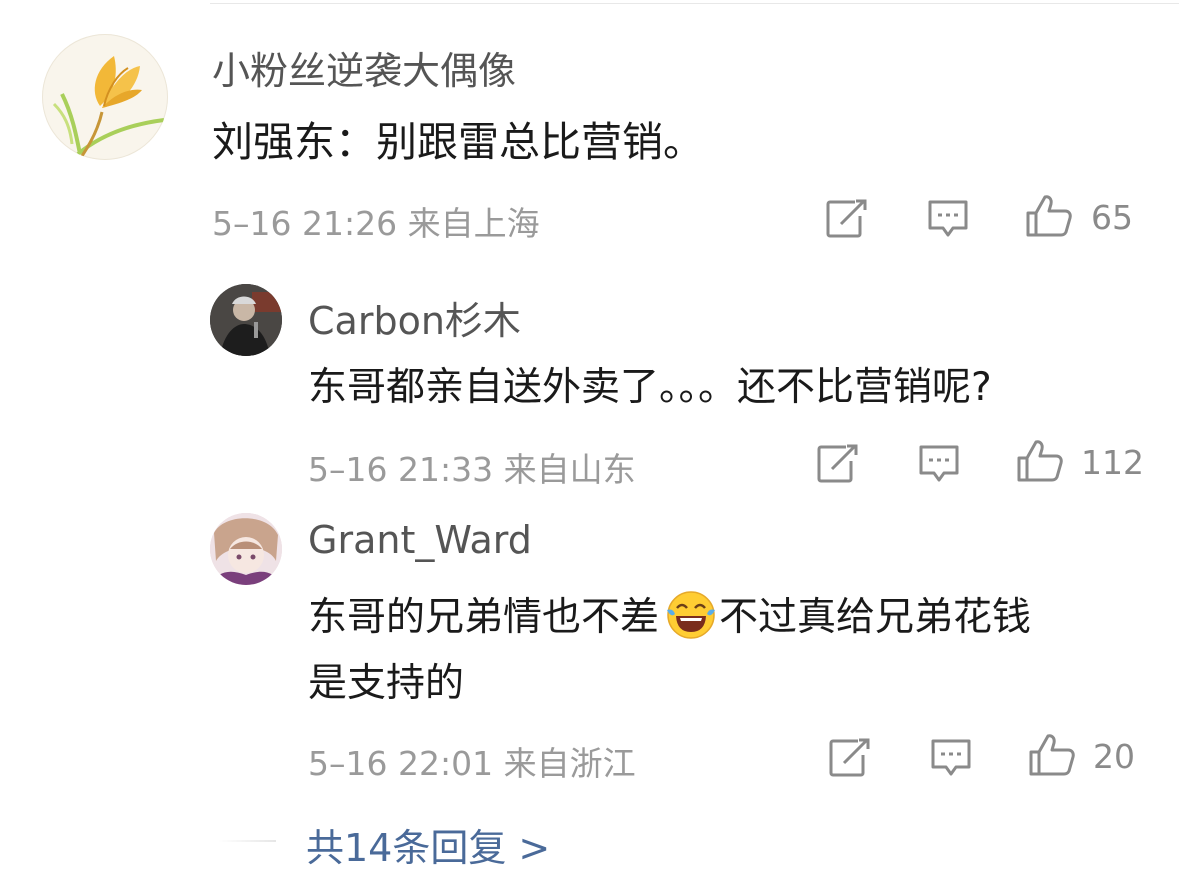 The width and height of the screenshot is (1179, 884). Describe the element at coordinates (420, 540) in the screenshot. I see `reply-author: Grant_Ward` at that location.